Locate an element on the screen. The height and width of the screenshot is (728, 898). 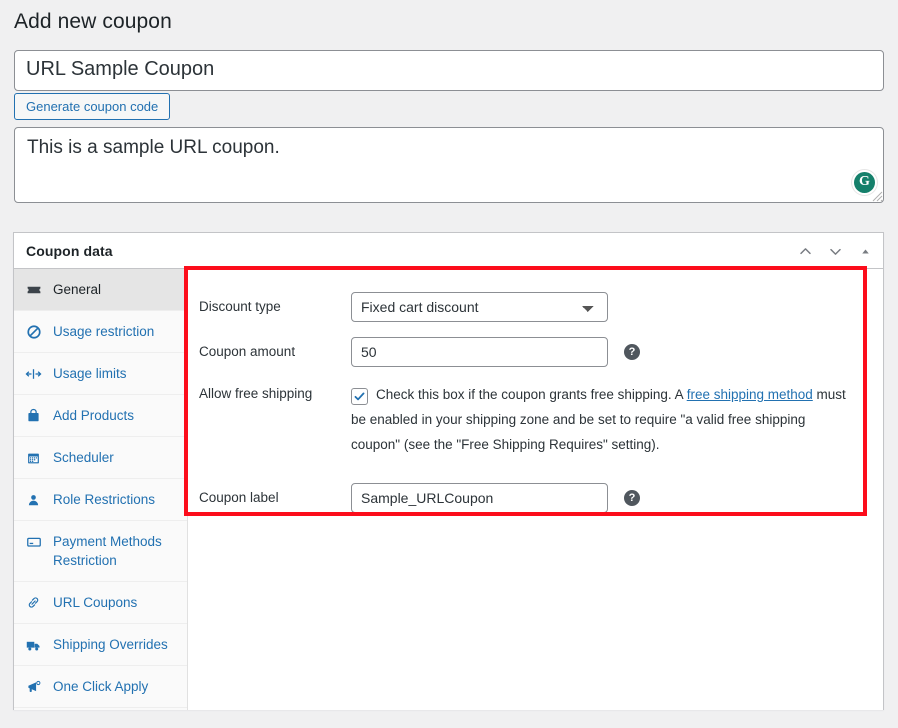
metabox-actions is located at coordinates (835, 251).